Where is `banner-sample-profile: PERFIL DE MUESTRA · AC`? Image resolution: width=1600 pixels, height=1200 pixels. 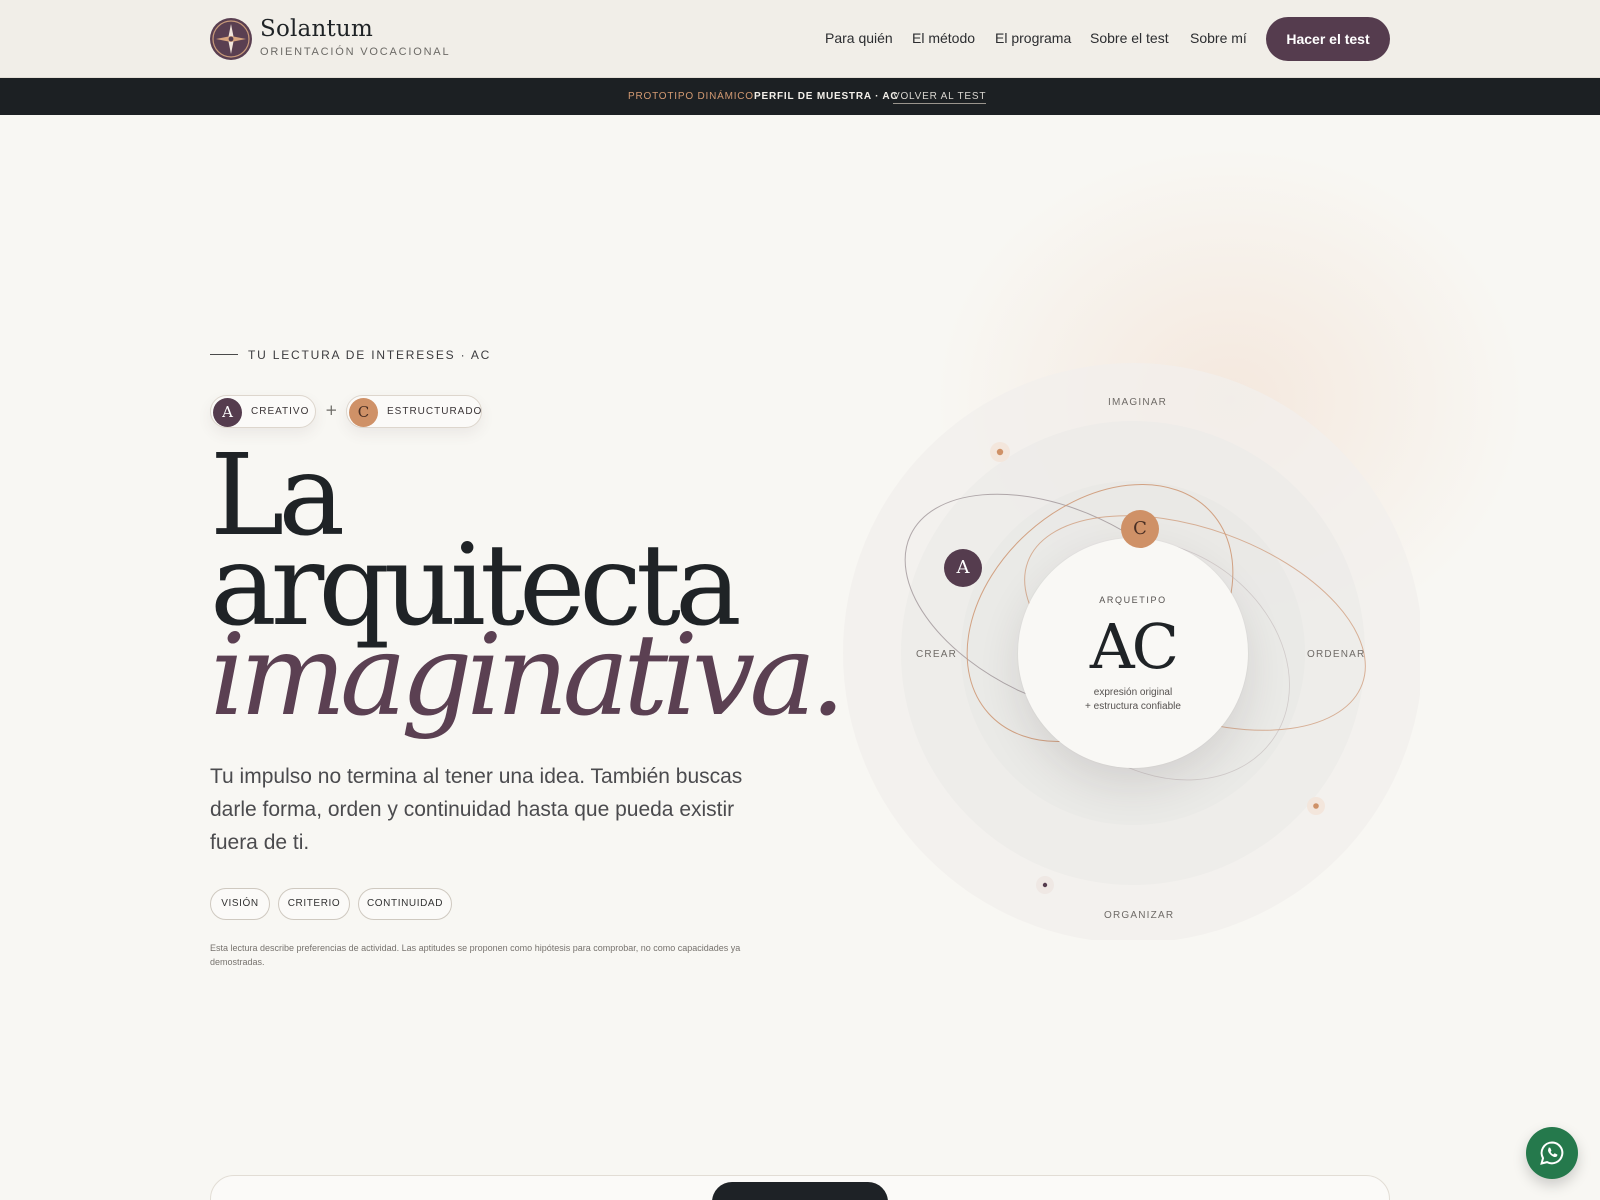 banner-sample-profile: PERFIL DE MUESTRA · AC is located at coordinates (826, 96).